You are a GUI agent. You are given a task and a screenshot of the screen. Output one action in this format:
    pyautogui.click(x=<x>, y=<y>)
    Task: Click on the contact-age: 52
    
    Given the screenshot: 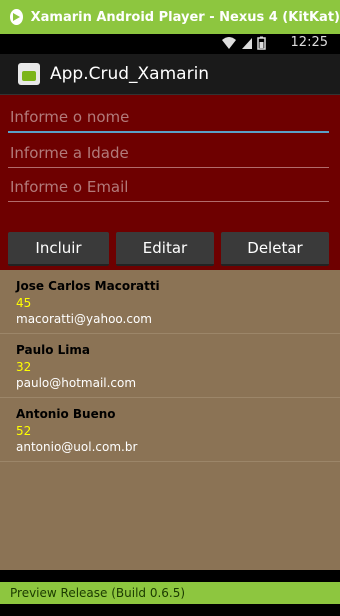 What is the action you would take?
    pyautogui.click(x=24, y=431)
    